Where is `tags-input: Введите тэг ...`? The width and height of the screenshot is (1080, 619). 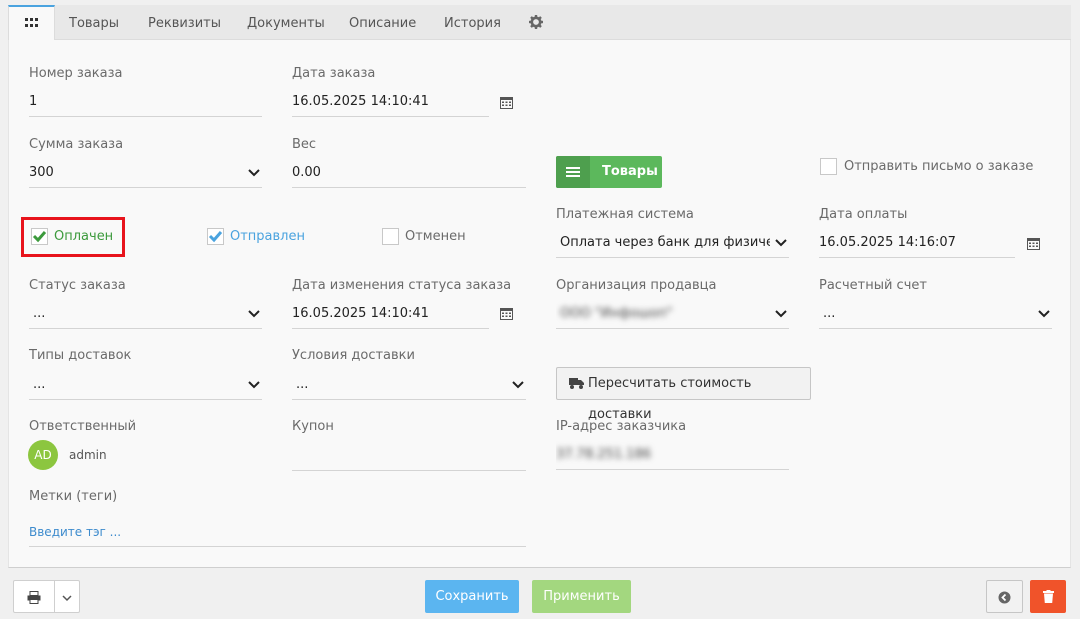 tags-input: Введите тэг ... is located at coordinates (277, 532).